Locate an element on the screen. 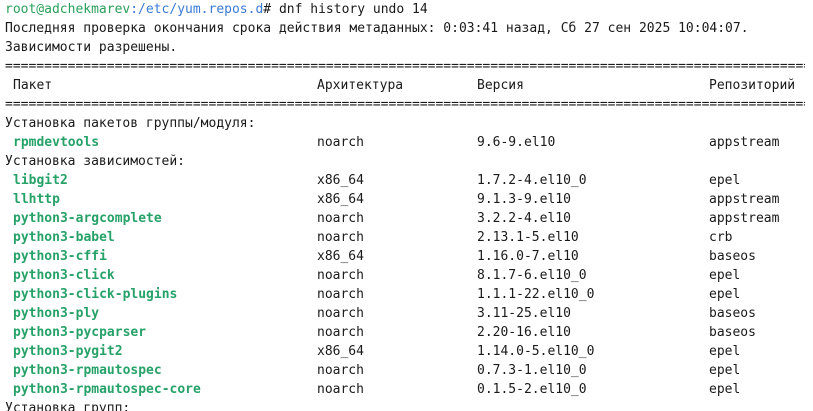 This screenshot has width=813, height=411. package-repo: crb is located at coordinates (721, 237).